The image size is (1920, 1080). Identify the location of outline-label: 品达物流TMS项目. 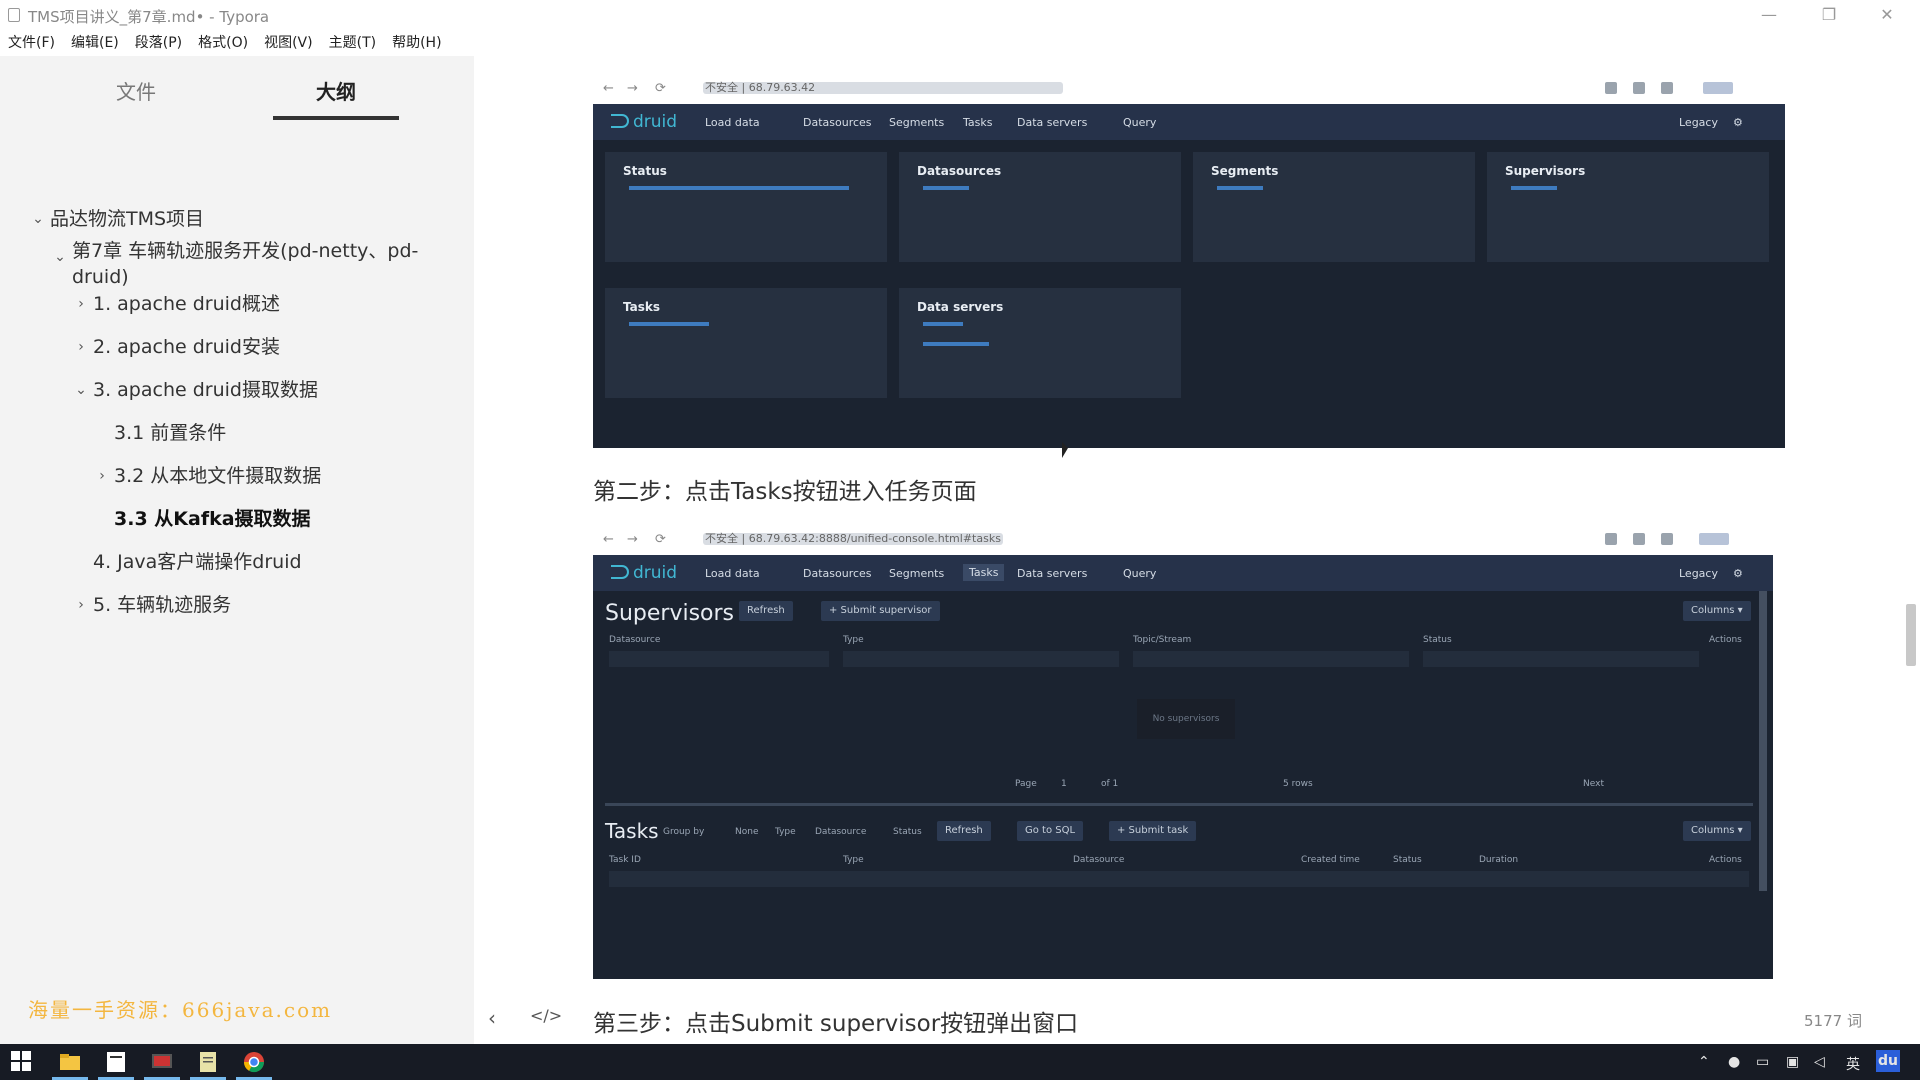
(127, 219).